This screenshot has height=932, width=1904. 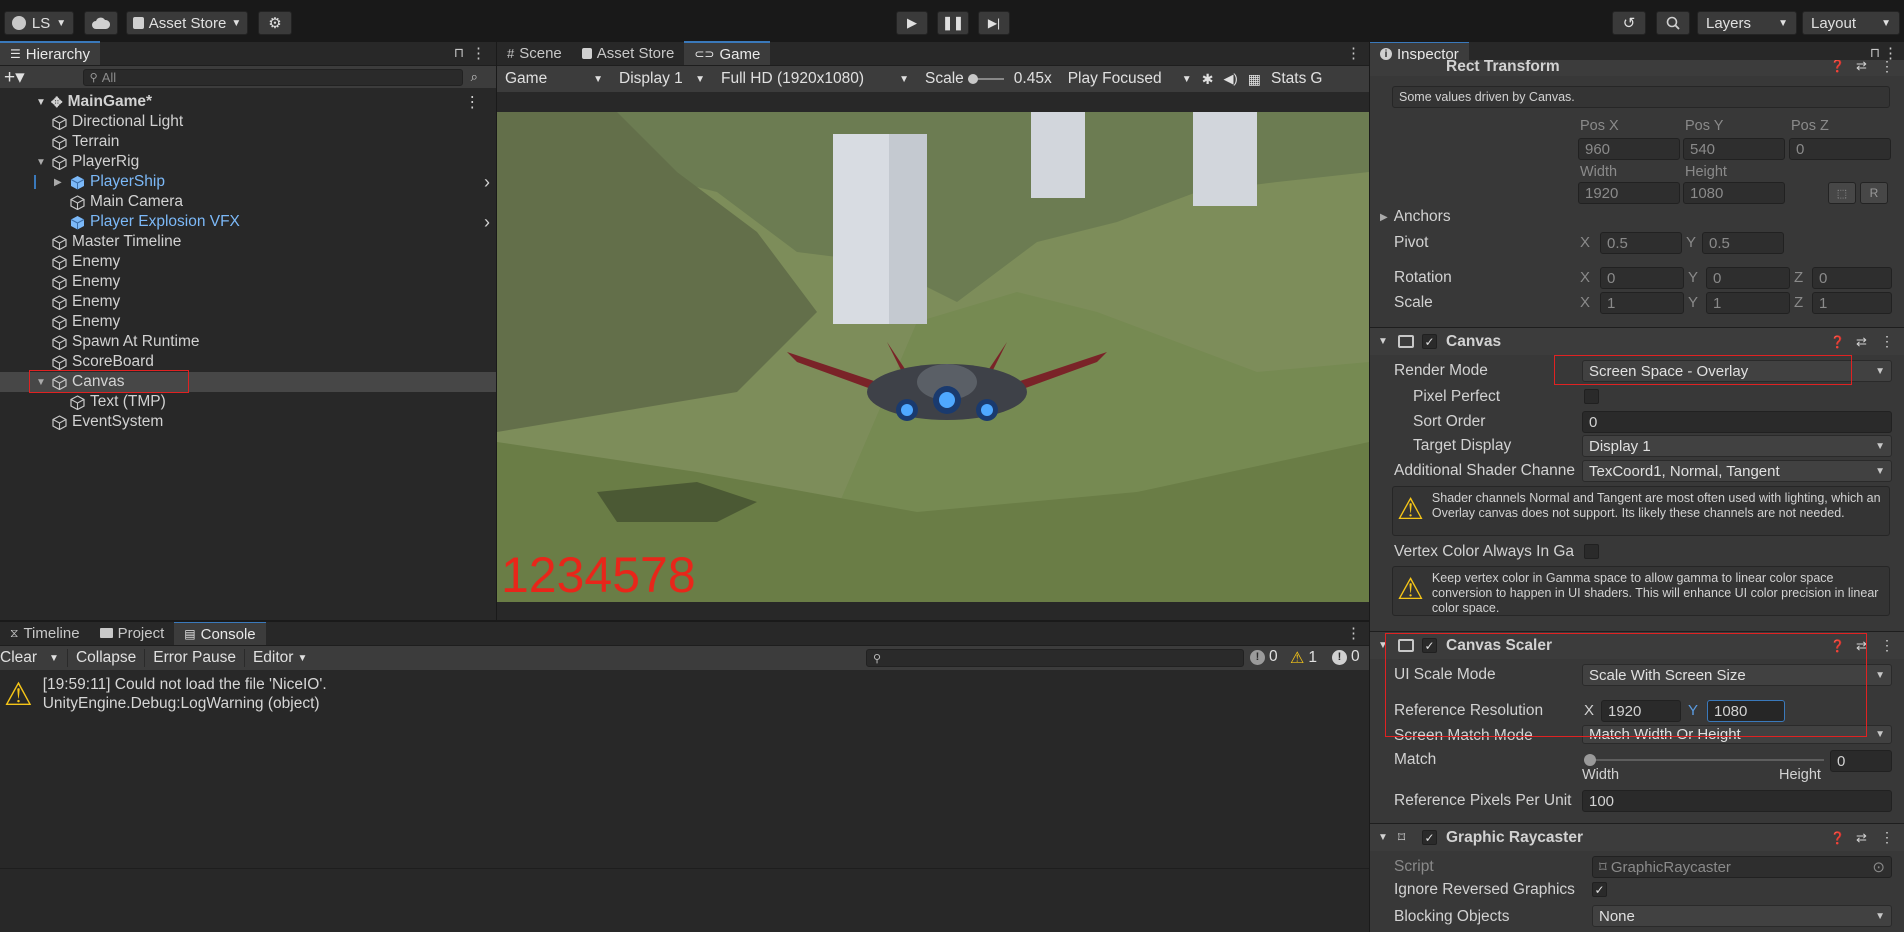 I want to click on scale-z-field: 1, so click(x=1852, y=303).